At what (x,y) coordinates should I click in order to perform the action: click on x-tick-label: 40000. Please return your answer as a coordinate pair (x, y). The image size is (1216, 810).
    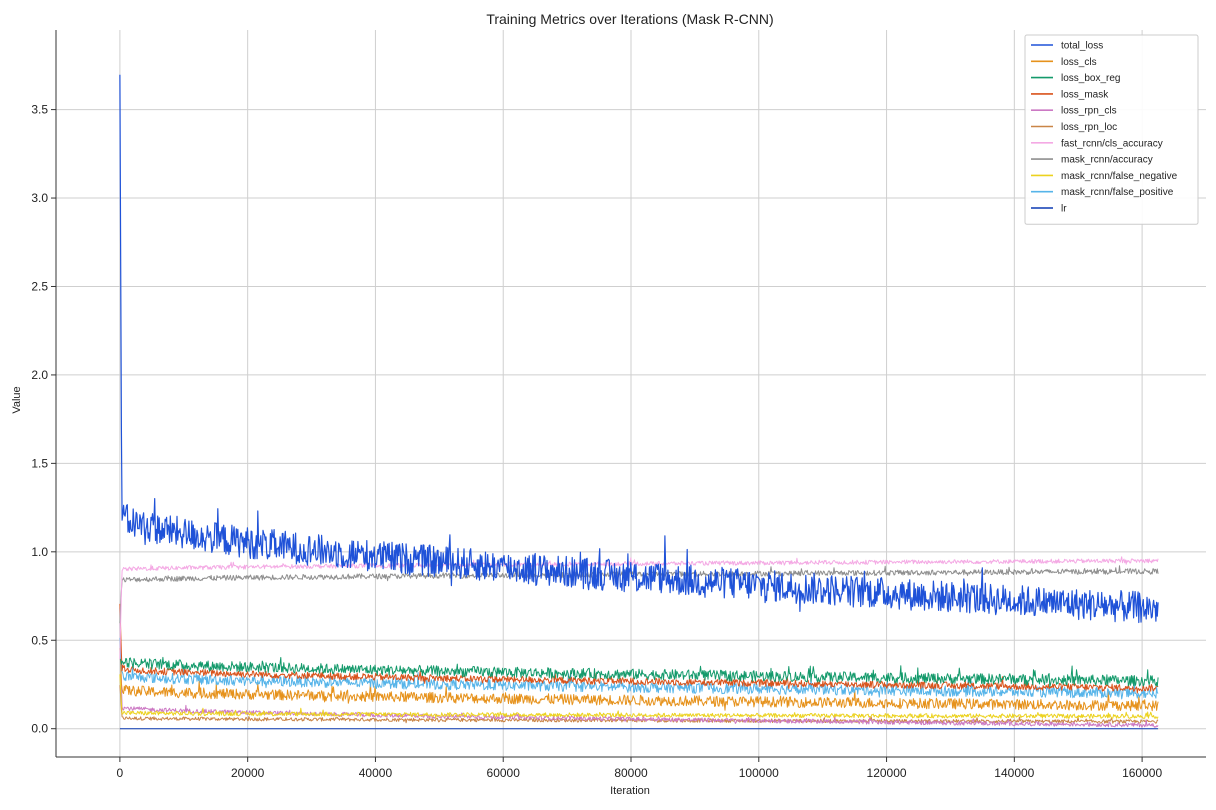
    Looking at the image, I should click on (376, 773).